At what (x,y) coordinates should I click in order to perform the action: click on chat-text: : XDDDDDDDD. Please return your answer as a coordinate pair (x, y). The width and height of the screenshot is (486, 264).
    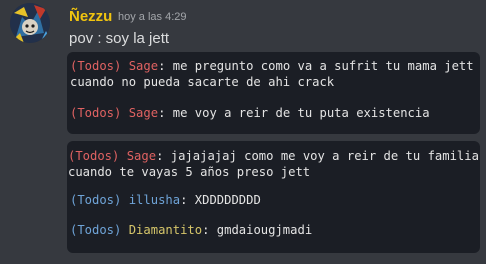
    Looking at the image, I should click on (220, 200).